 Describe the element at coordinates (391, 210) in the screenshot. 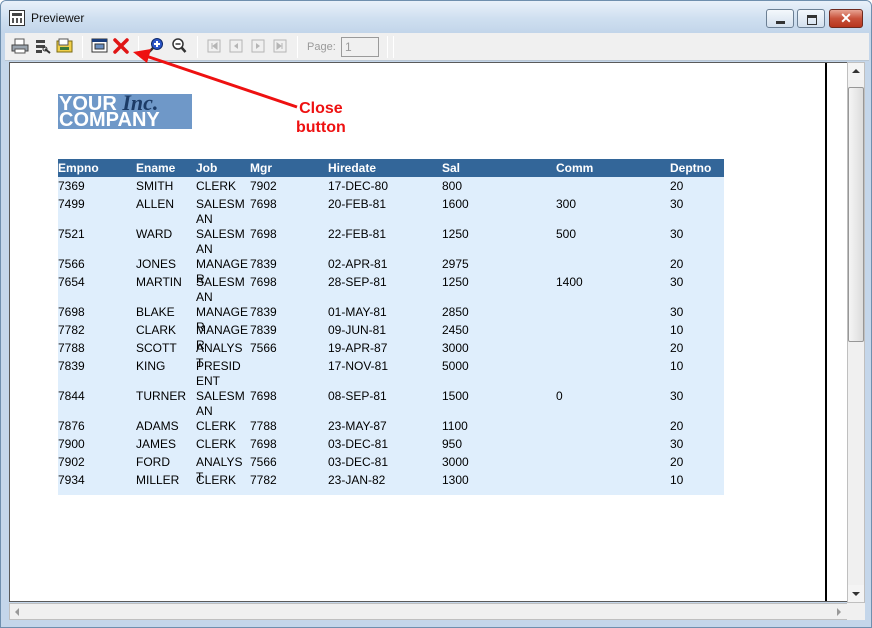

I see `table-row: 7499 ALLEN SALESMAN 7698 20-FEB-81 1600 300 30` at that location.